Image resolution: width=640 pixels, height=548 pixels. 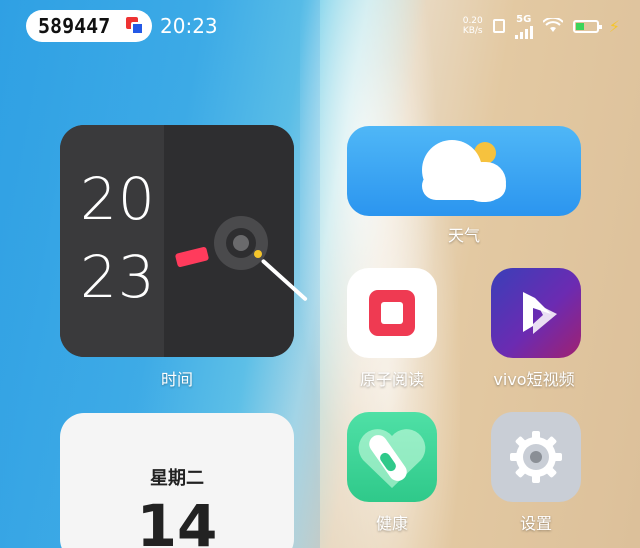 What do you see at coordinates (189, 26) in the screenshot?
I see `status-time: 20:23` at bounding box center [189, 26].